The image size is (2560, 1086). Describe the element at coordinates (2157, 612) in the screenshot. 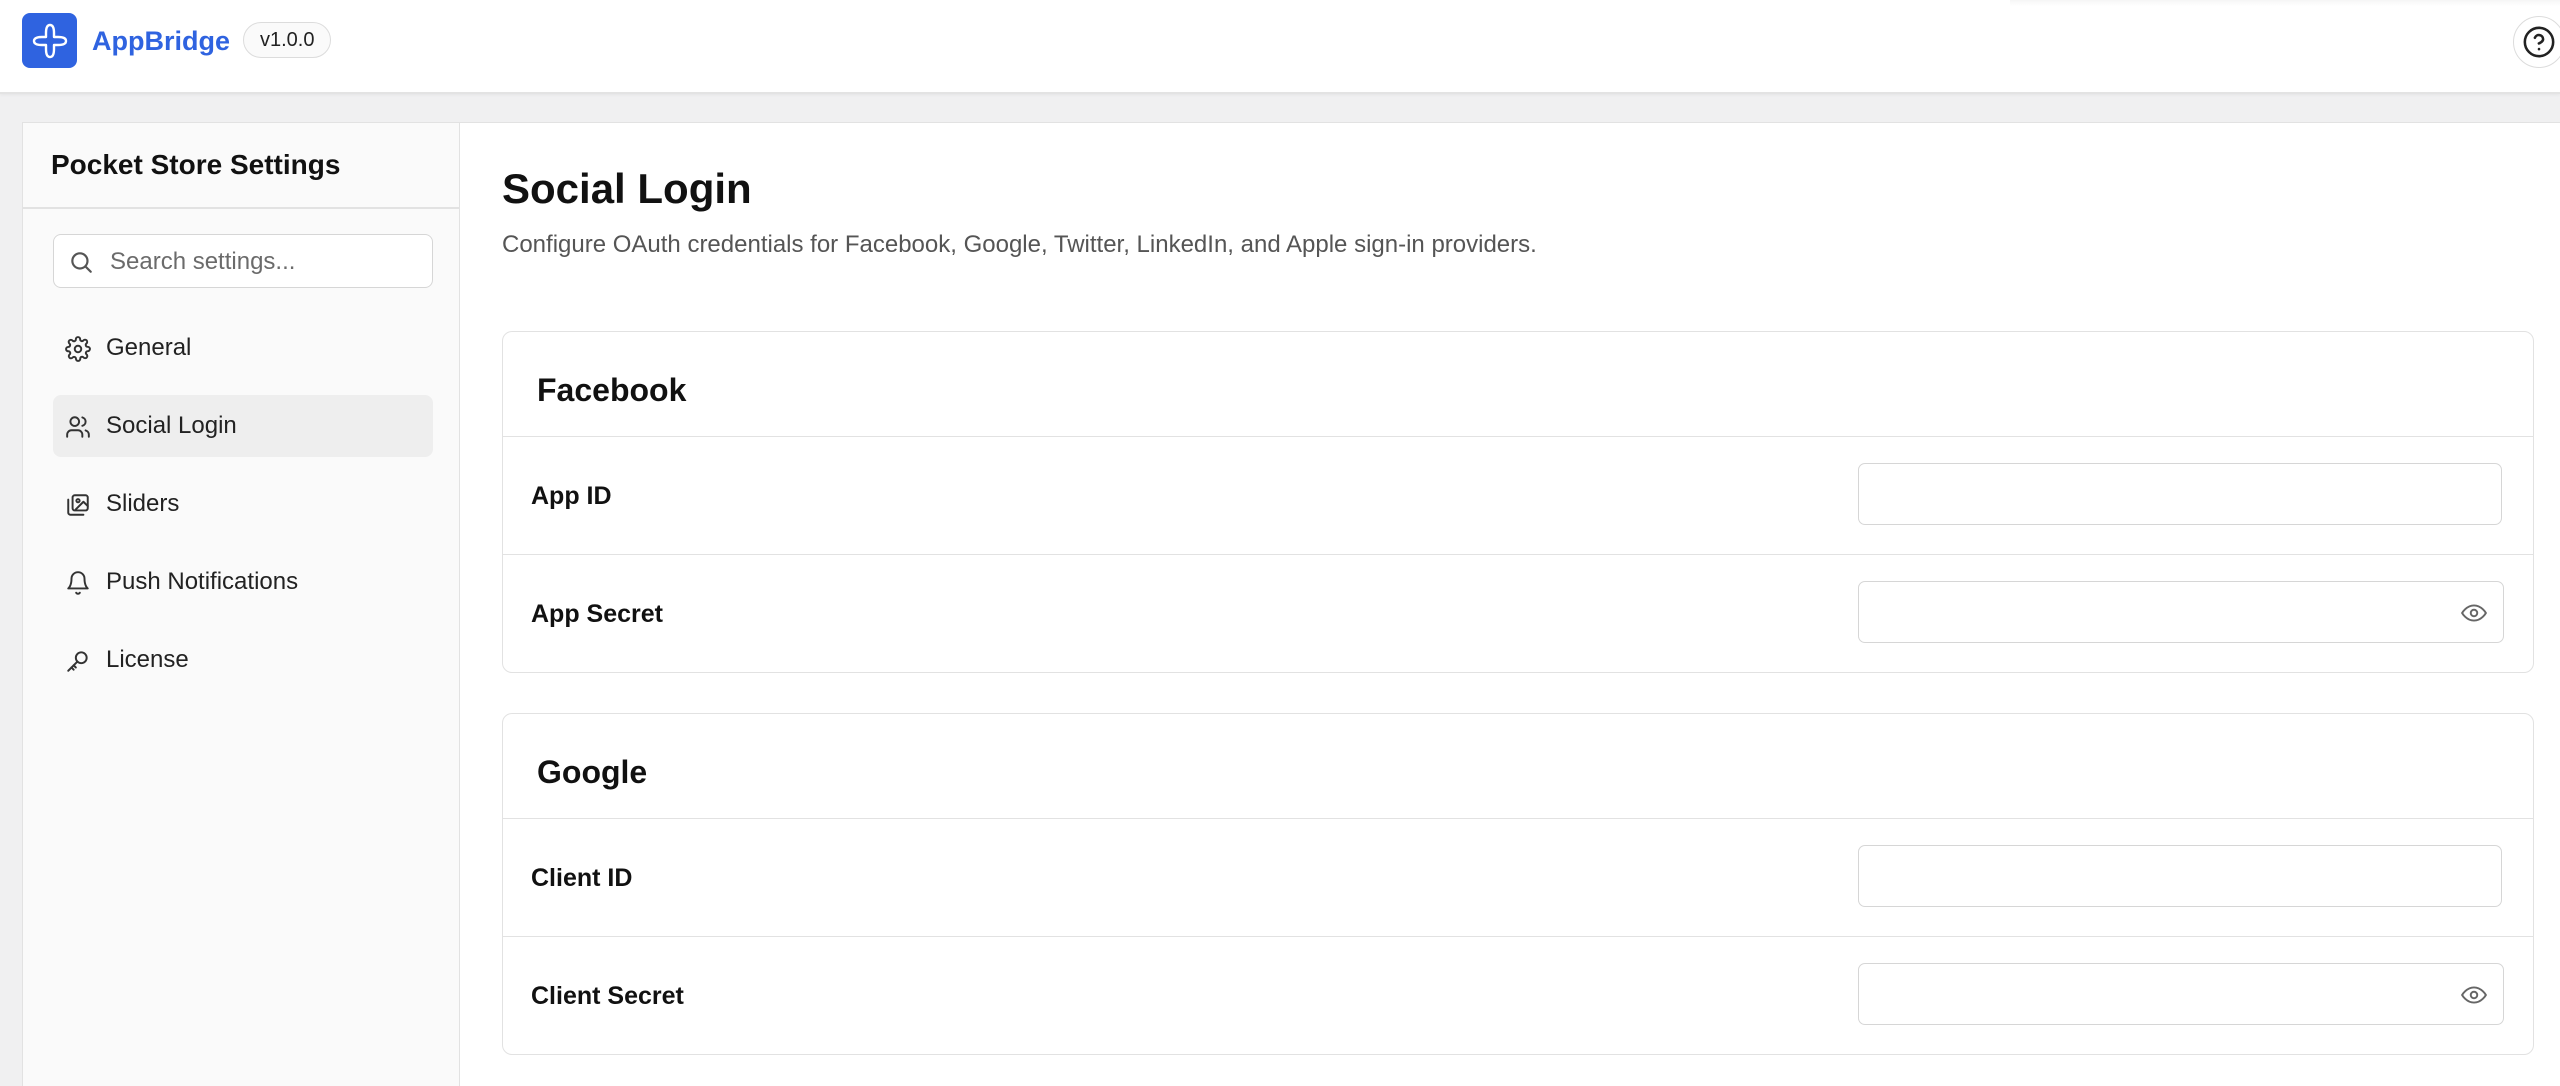

I see `facebook-app-secret-input` at that location.